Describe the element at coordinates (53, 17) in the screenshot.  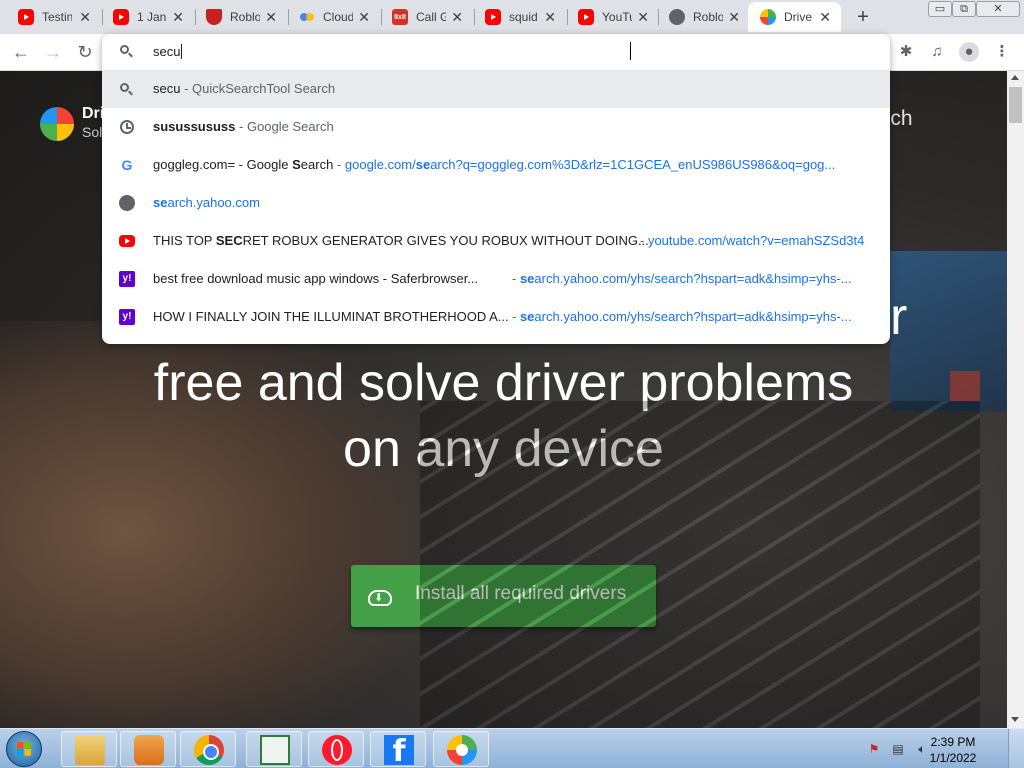
I see `tab-1: Testin ✕` at that location.